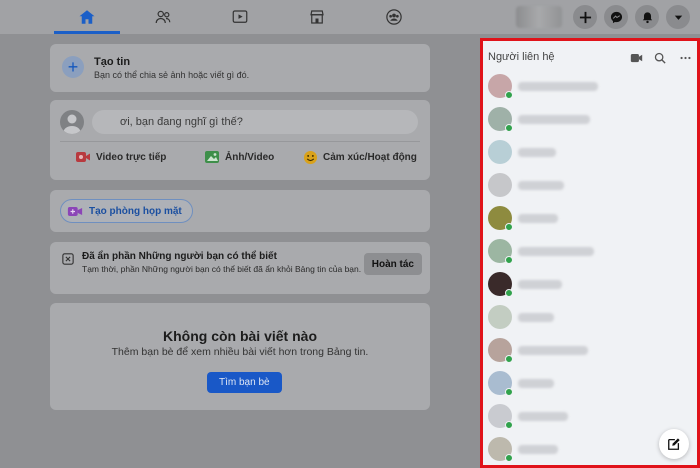  I want to click on divider, so click(240, 141).